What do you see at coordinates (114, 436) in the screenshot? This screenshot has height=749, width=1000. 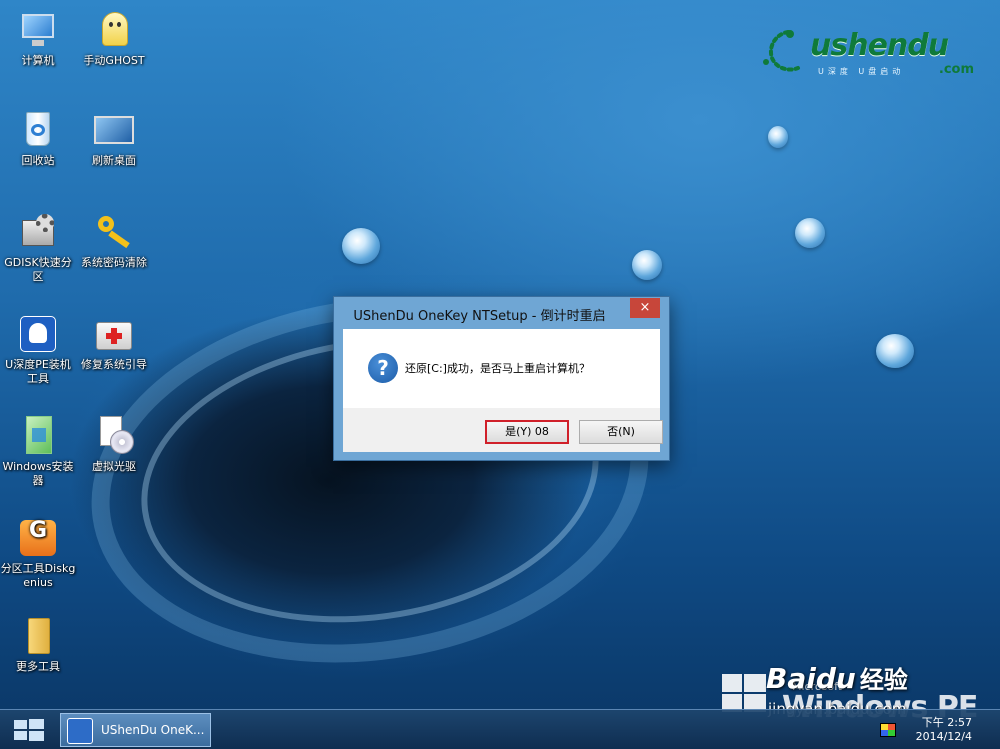 I see `virtual-drive-icon` at bounding box center [114, 436].